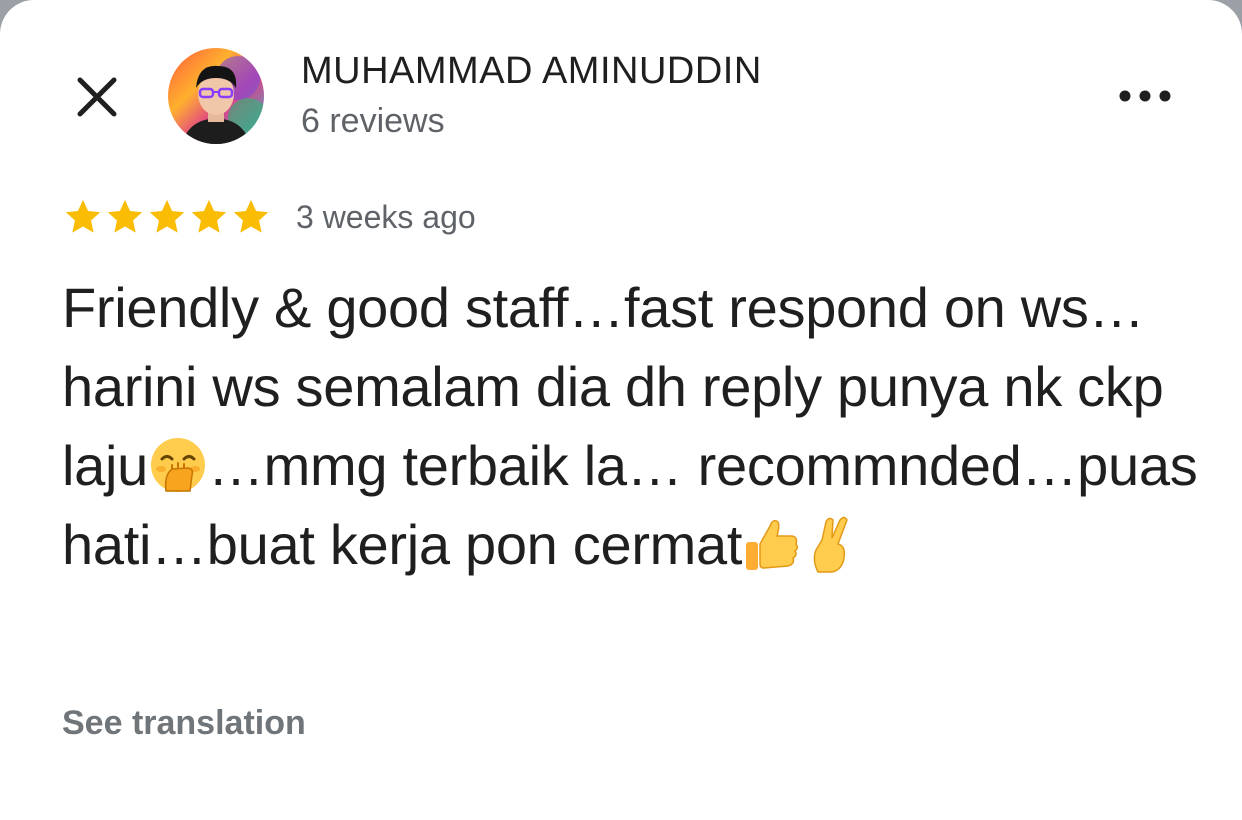 The image size is (1242, 820). I want to click on see-translation-link: See translation, so click(184, 723).